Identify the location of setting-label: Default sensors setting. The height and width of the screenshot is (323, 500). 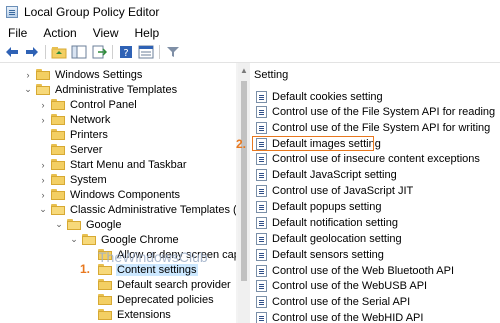
(328, 254).